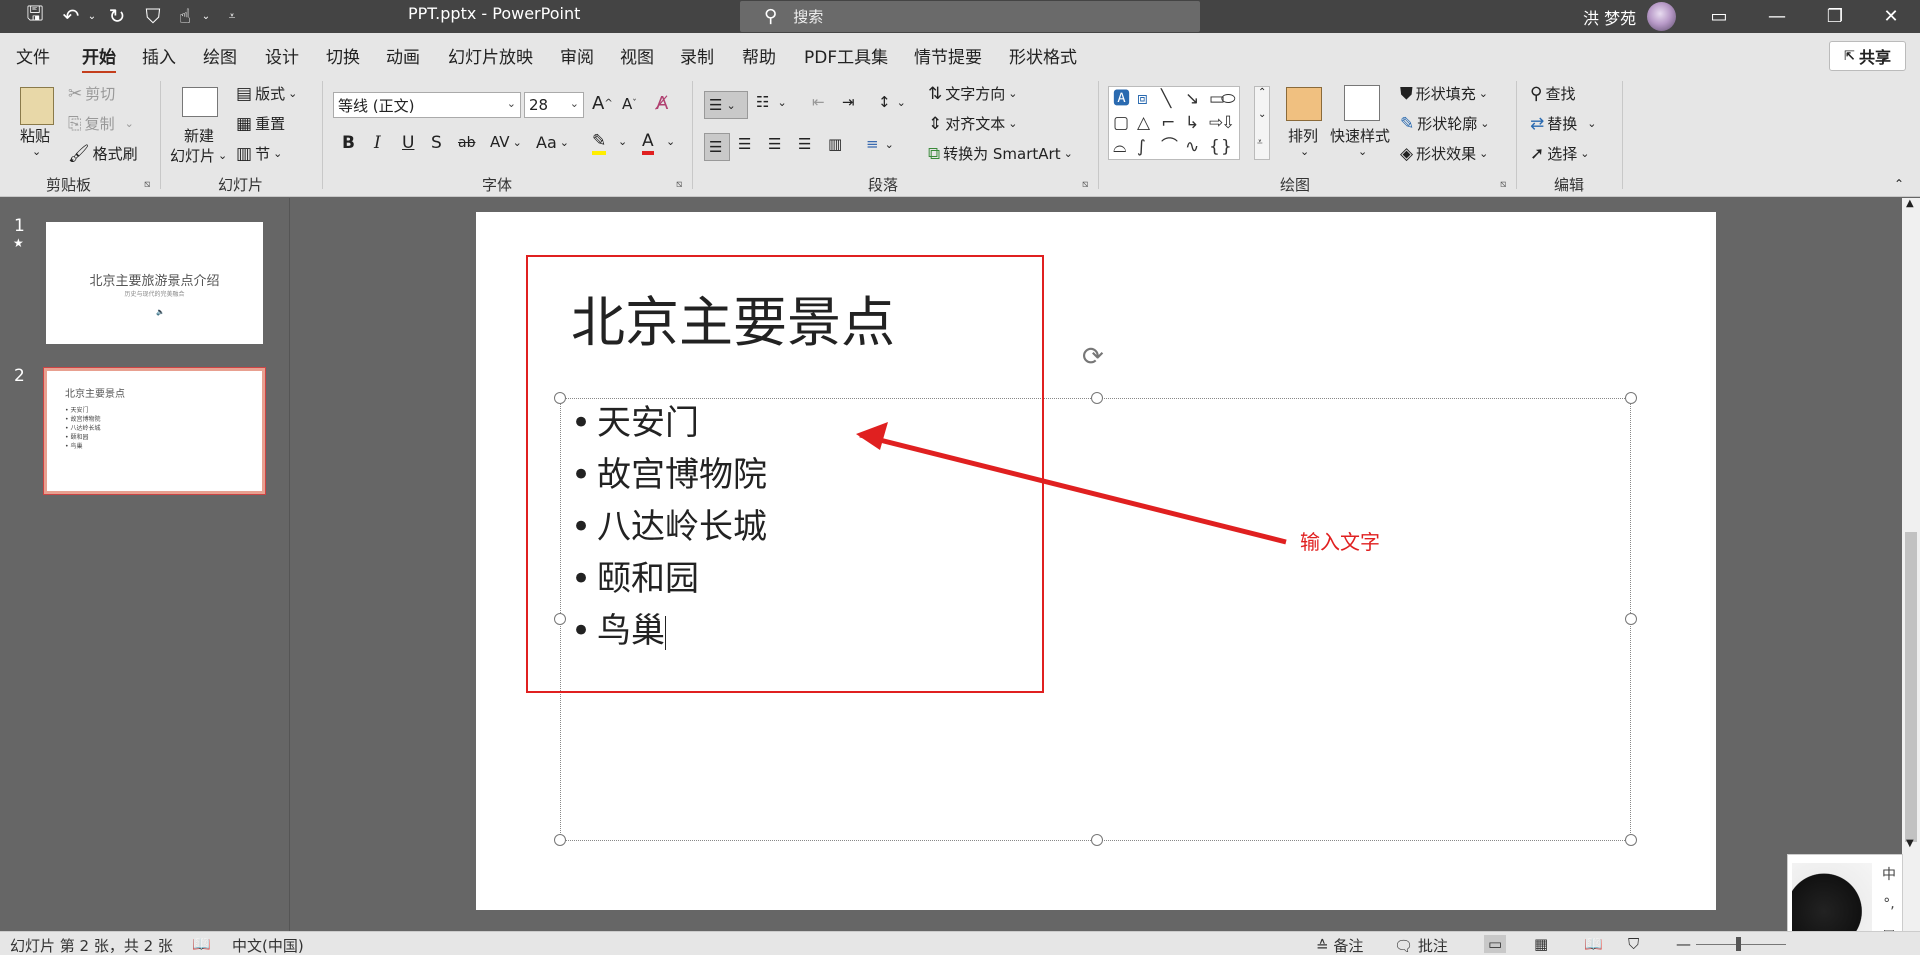 The image size is (1920, 955). Describe the element at coordinates (199, 135) in the screenshot. I see `new-slide-button: 新建` at that location.